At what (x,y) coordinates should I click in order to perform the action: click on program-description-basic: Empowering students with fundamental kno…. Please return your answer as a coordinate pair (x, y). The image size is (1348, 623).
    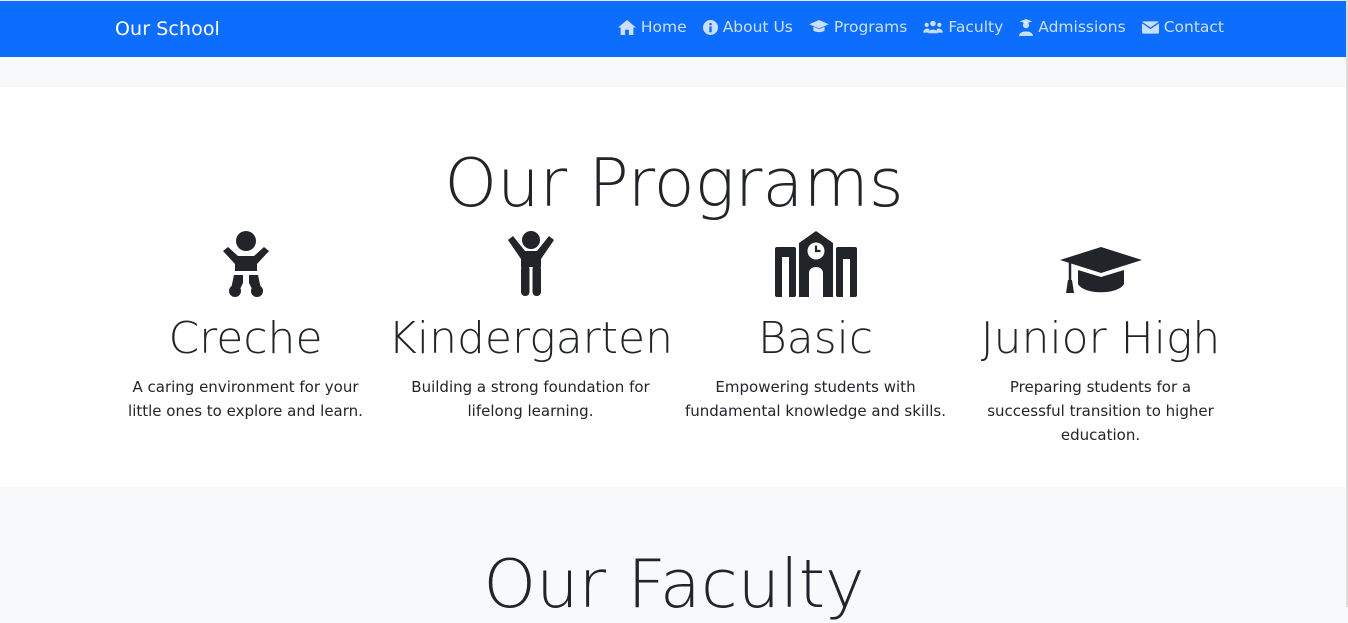
    Looking at the image, I should click on (815, 399).